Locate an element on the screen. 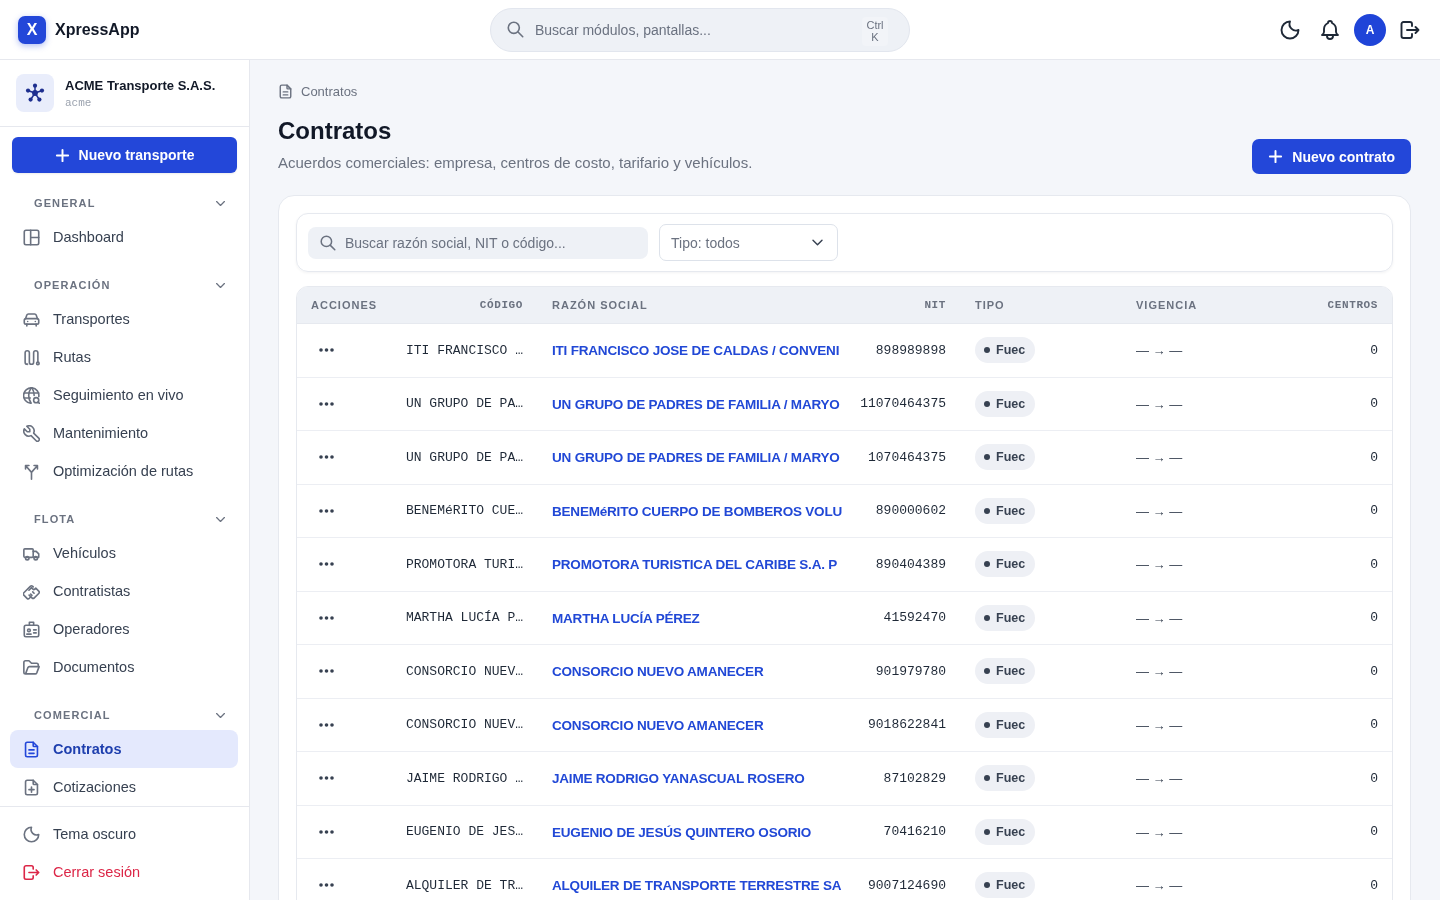 The image size is (1440, 900). column-header: CENTROS is located at coordinates (1352, 305).